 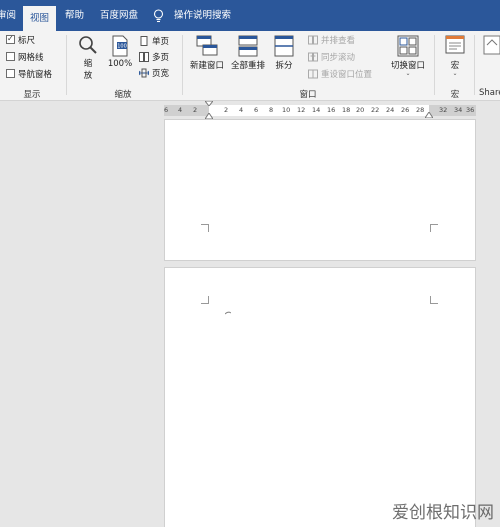 I want to click on gridlines-checkbox-label: 网格线, so click(x=31, y=58).